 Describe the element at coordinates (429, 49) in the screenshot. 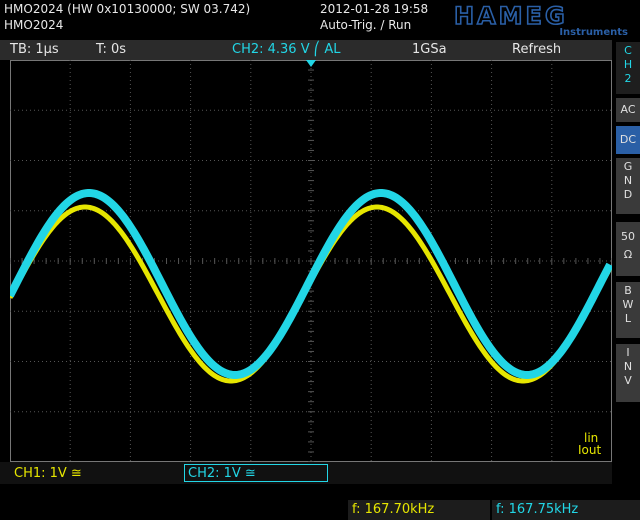

I see `sample-rate-readout: 1GSa` at that location.